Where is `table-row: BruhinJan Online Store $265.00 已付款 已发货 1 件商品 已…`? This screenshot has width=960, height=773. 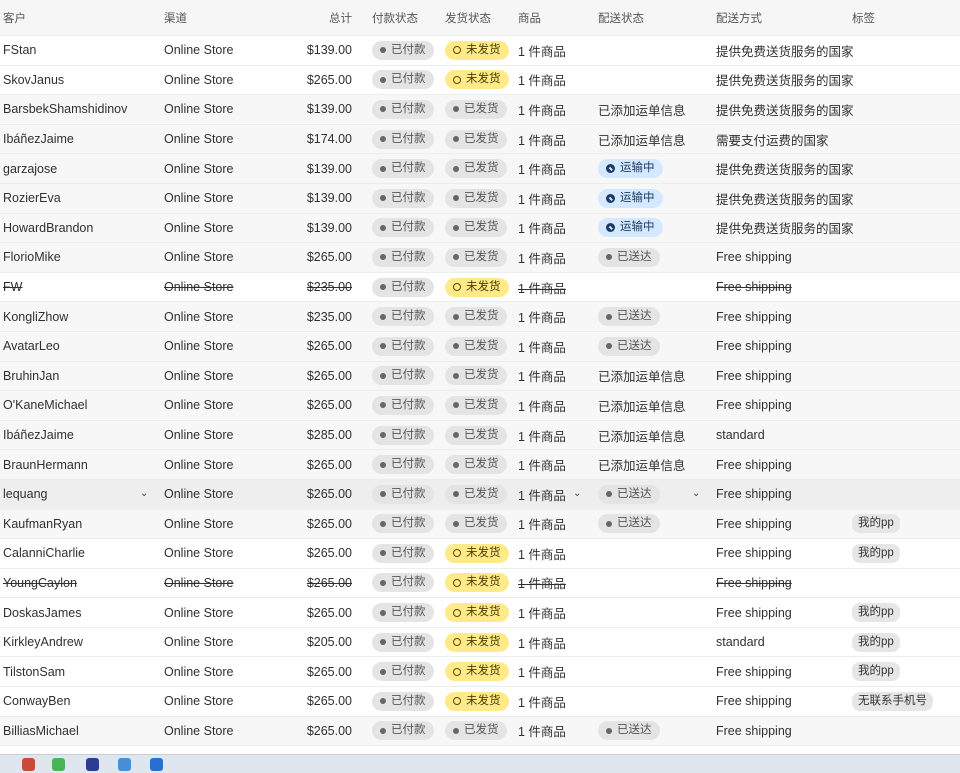
table-row: BruhinJan Online Store $265.00 已付款 已发货 1 件商品 已… is located at coordinates (480, 376).